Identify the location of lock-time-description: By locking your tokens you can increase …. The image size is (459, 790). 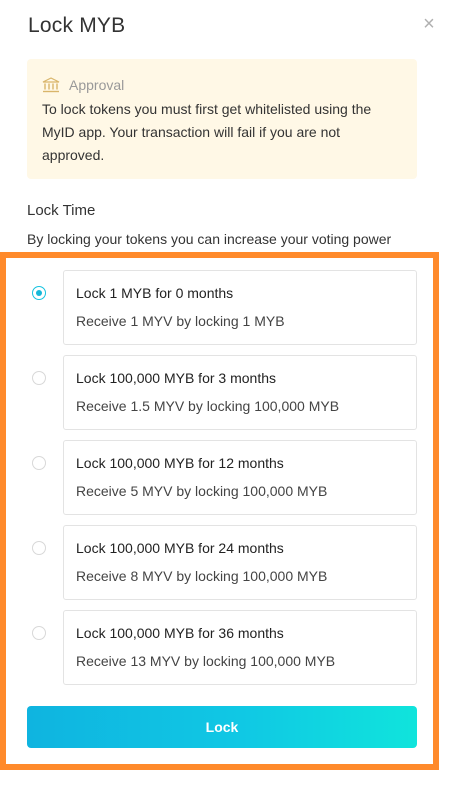
(209, 239).